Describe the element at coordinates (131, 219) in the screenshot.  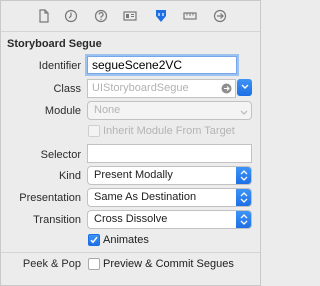
I see `transition-value: Cross Dissolve` at that location.